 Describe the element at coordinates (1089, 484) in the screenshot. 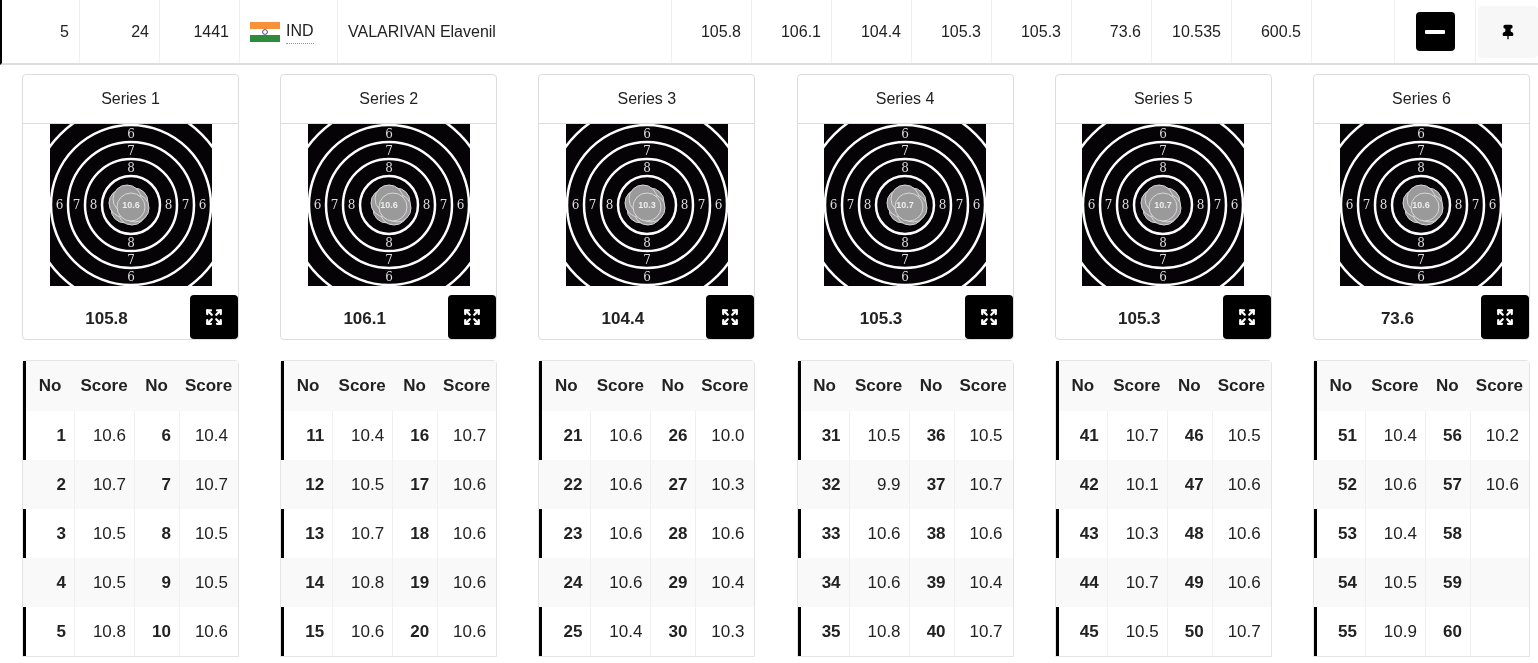

I see `shot-number: 42` at that location.